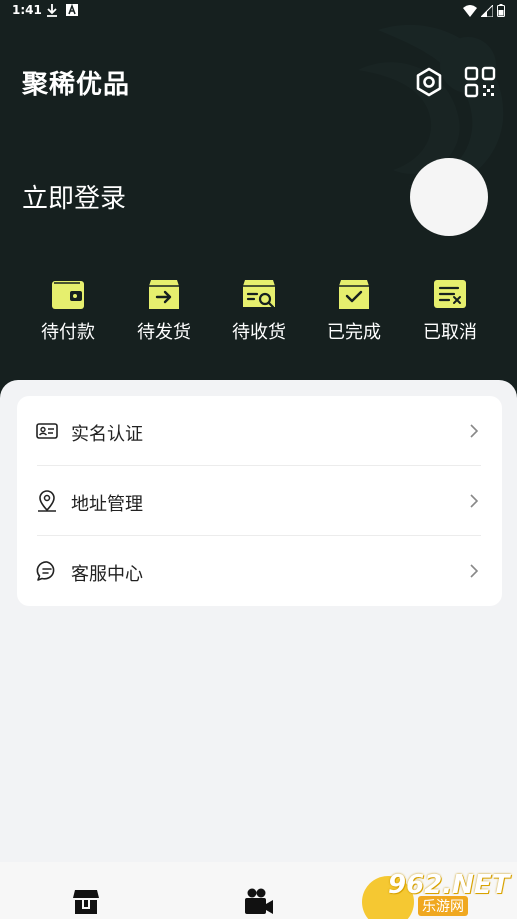 The height and width of the screenshot is (919, 517). What do you see at coordinates (72, 10) in the screenshot?
I see `notification-a-icon` at bounding box center [72, 10].